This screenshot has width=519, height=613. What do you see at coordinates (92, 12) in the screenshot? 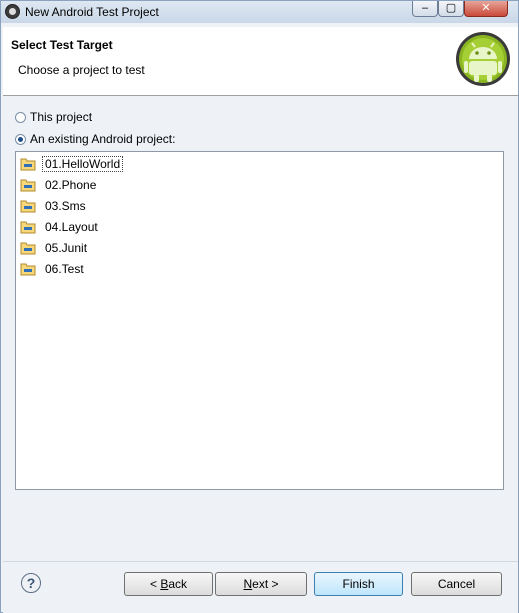
I see `window-title: New Android Test Project` at bounding box center [92, 12].